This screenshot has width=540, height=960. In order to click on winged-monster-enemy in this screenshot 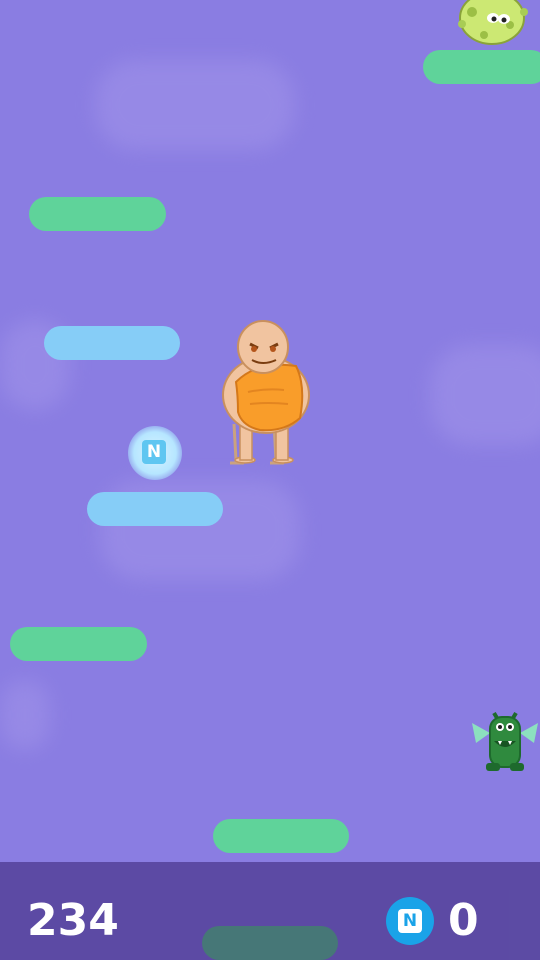, I will do `click(505, 741)`.